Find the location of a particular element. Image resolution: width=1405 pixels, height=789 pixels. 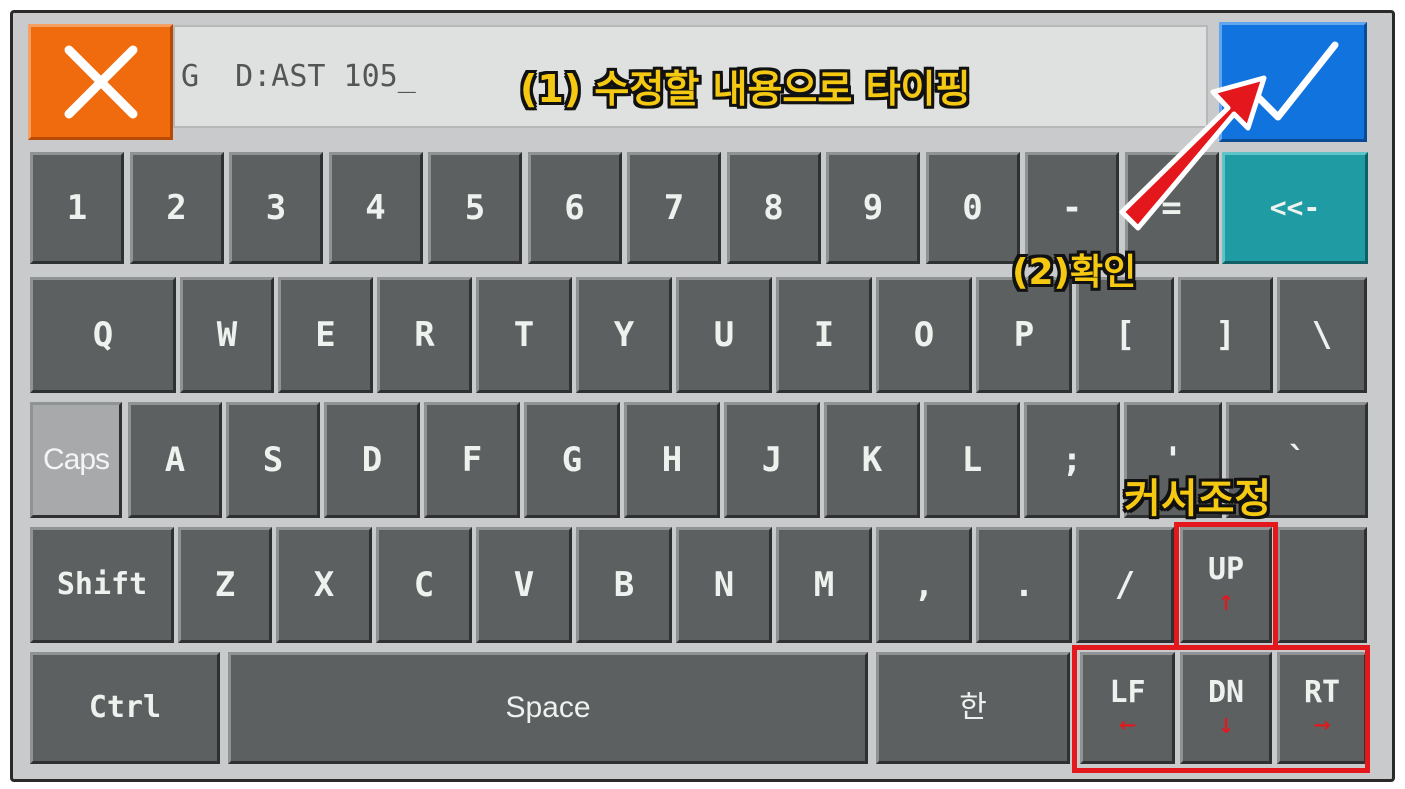

key-8: 8 is located at coordinates (773, 208).